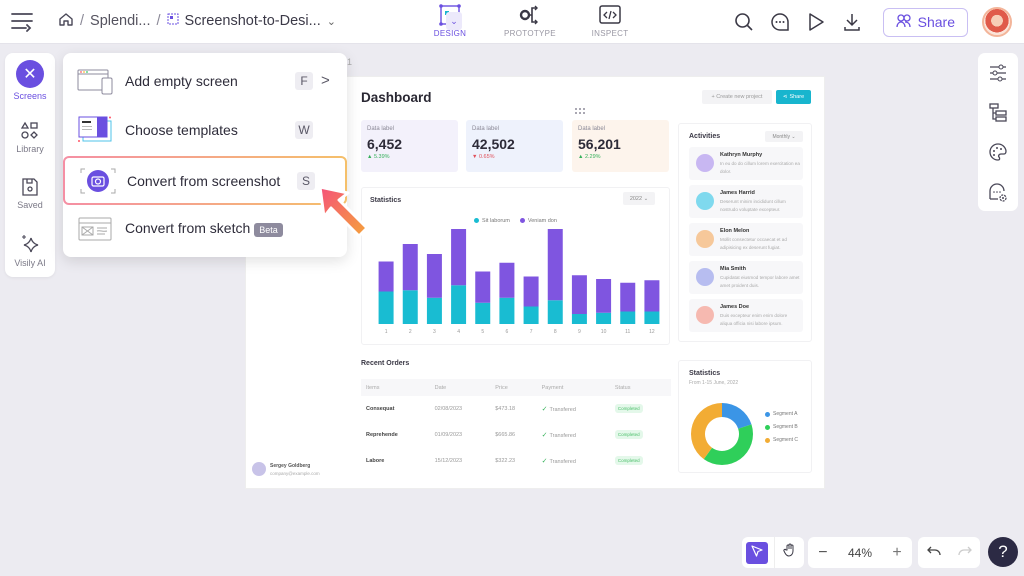 The width and height of the screenshot is (1024, 576). I want to click on monthly-filter: Monthly ⌄, so click(784, 136).